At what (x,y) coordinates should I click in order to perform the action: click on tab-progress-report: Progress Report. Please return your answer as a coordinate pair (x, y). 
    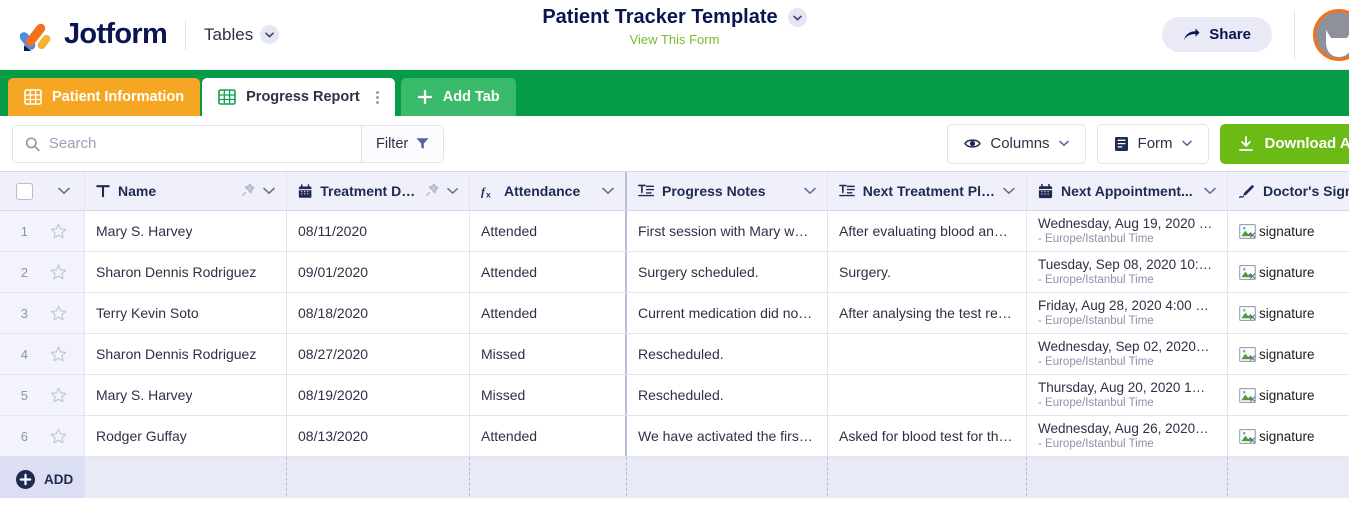
    Looking at the image, I should click on (298, 97).